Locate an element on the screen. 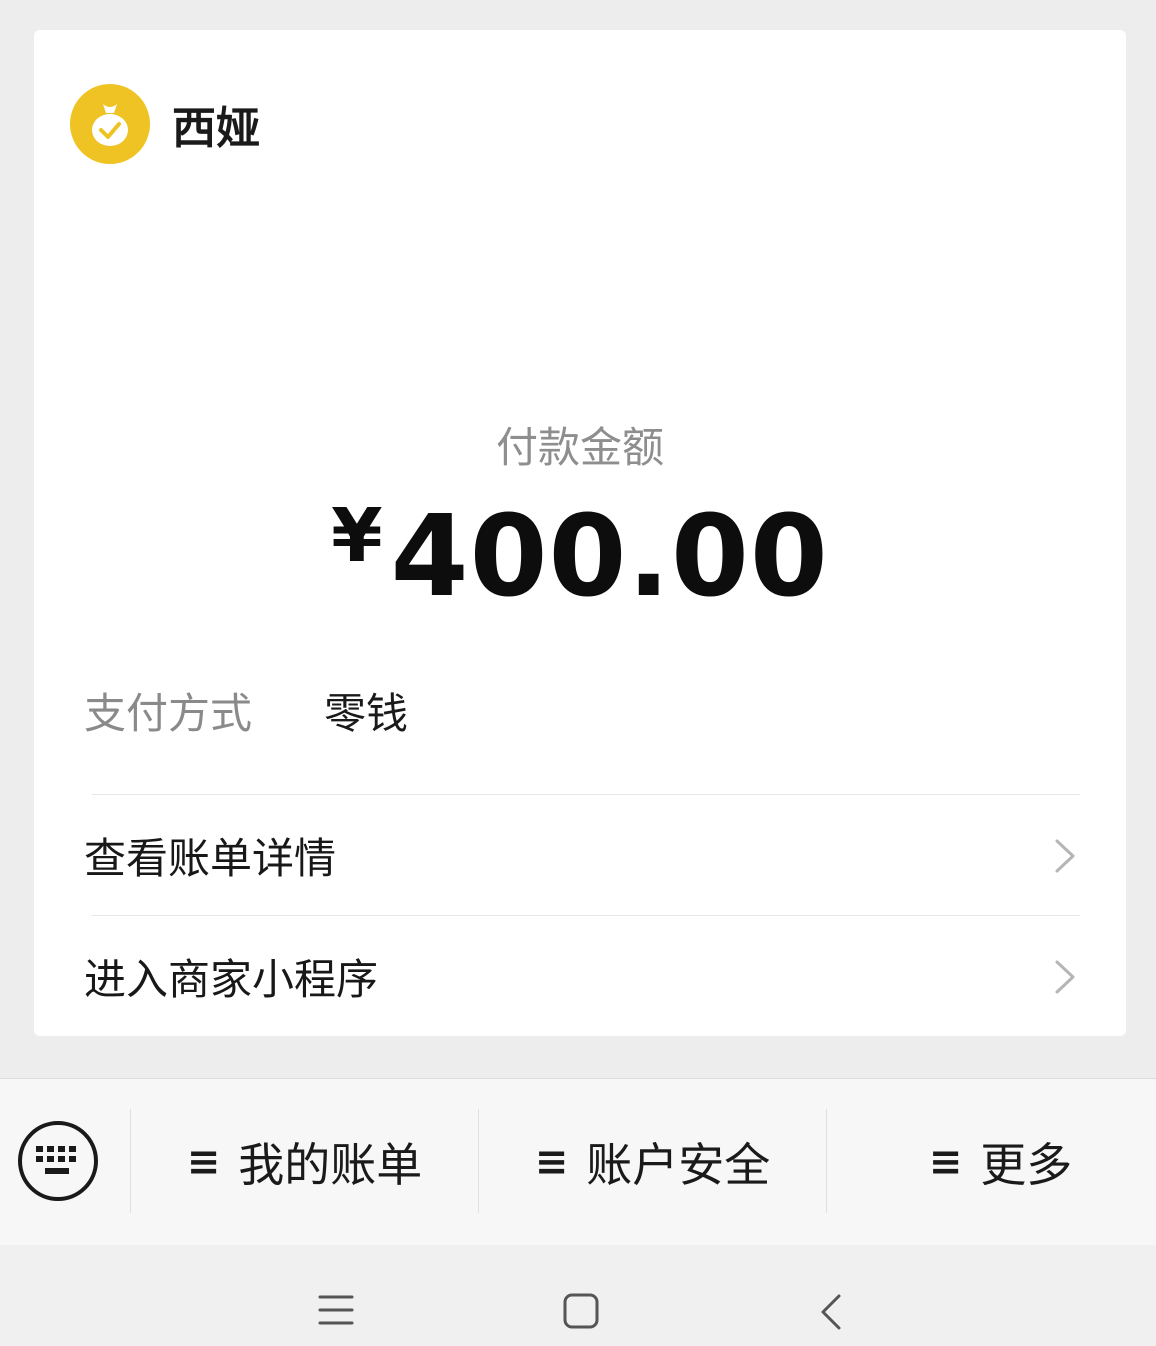 Image resolution: width=1156 pixels, height=1346 pixels. menu-my-bills: ≡ 我的账单 is located at coordinates (304, 1162).